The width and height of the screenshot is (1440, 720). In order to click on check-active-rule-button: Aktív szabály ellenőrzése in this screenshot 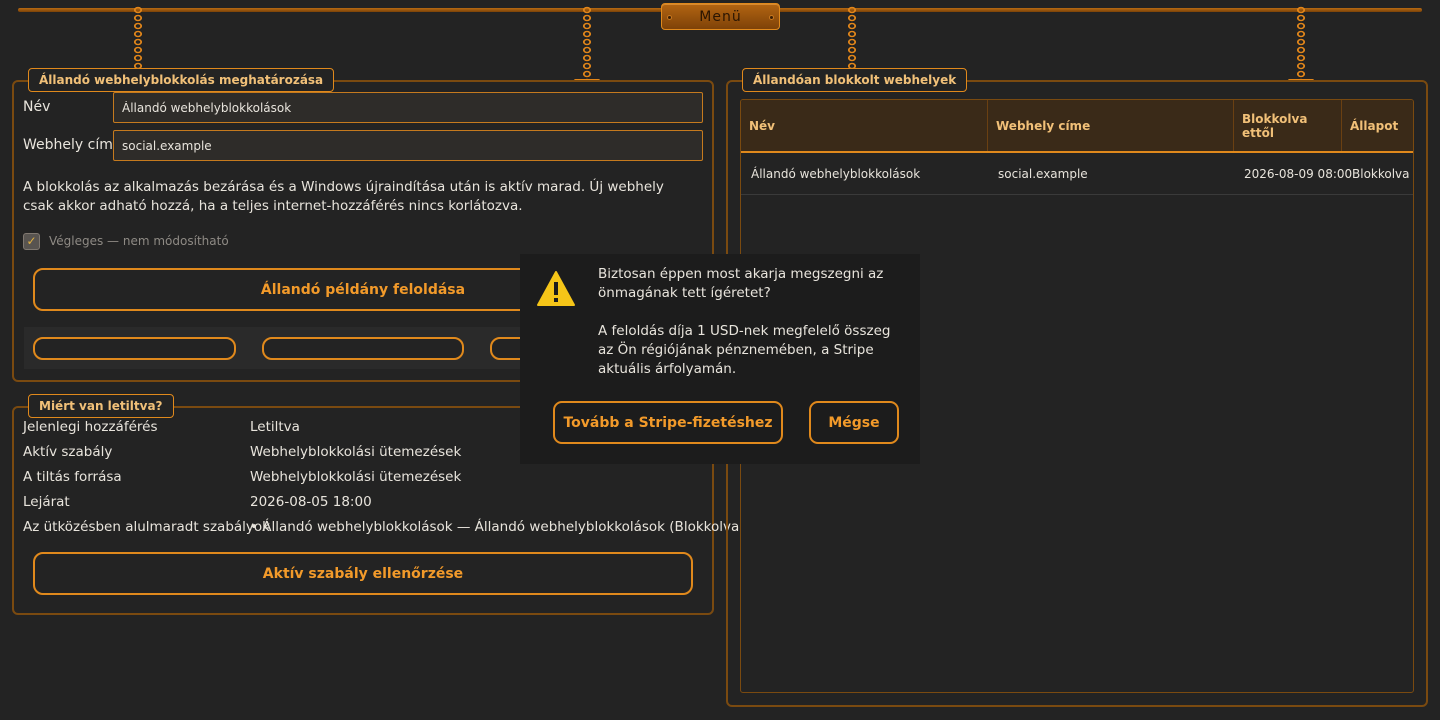, I will do `click(363, 573)`.